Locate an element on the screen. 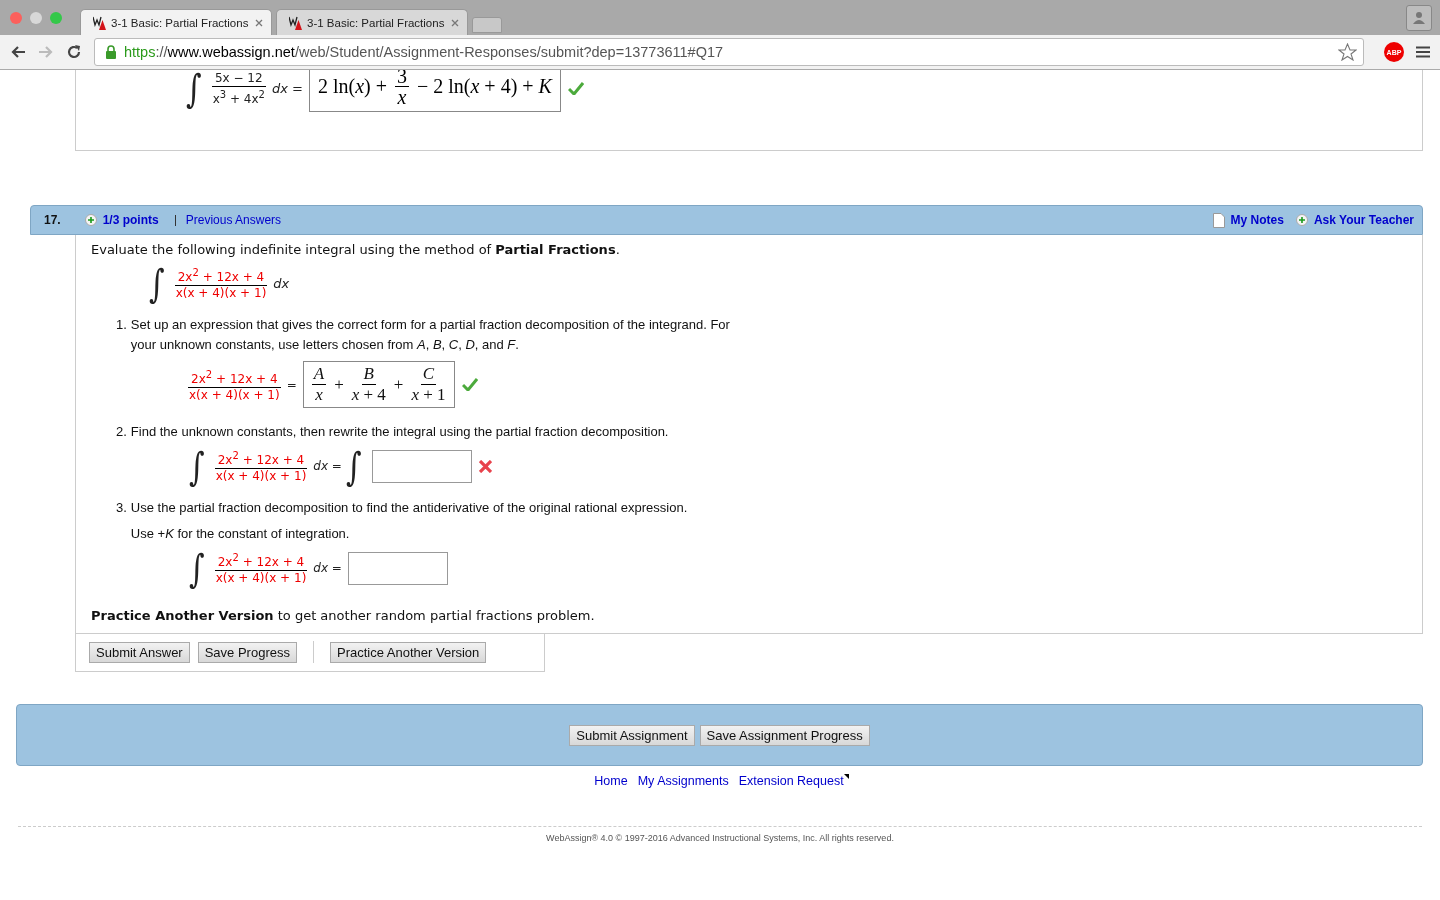  footer-link: My Assignments is located at coordinates (683, 781).